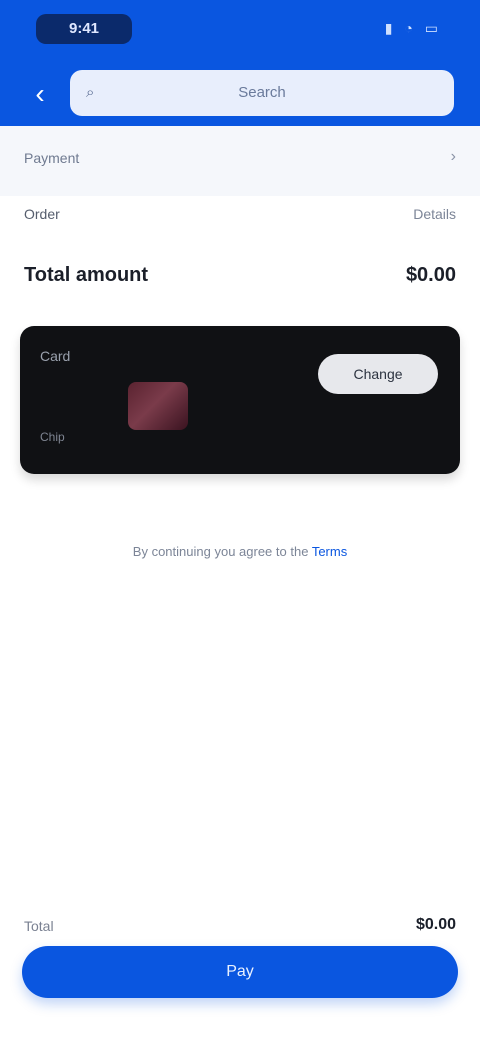 The height and width of the screenshot is (1040, 480). Describe the element at coordinates (52, 437) in the screenshot. I see `card-chip-label: Chip` at that location.